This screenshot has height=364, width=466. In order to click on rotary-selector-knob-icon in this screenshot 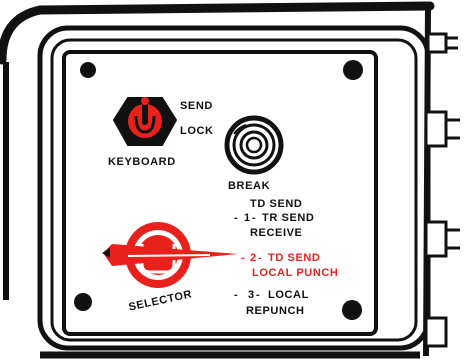, I will do `click(170, 255)`.